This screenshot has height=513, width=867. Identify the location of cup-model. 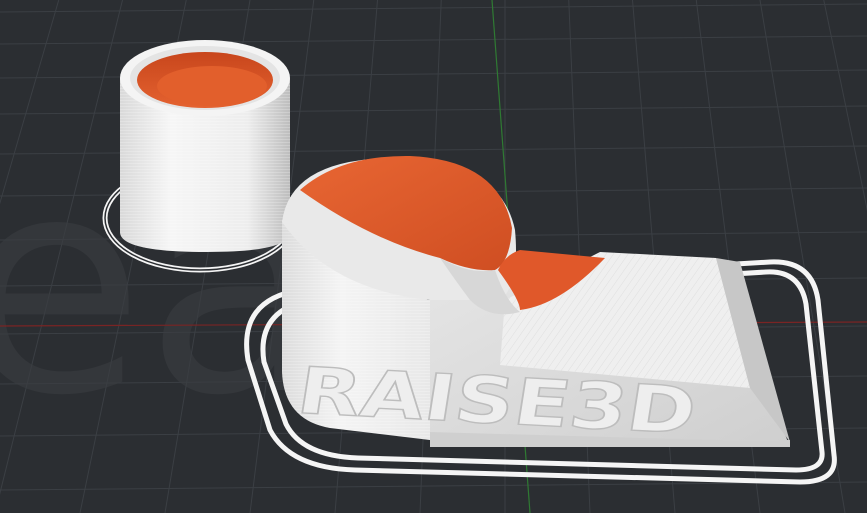
(205, 146).